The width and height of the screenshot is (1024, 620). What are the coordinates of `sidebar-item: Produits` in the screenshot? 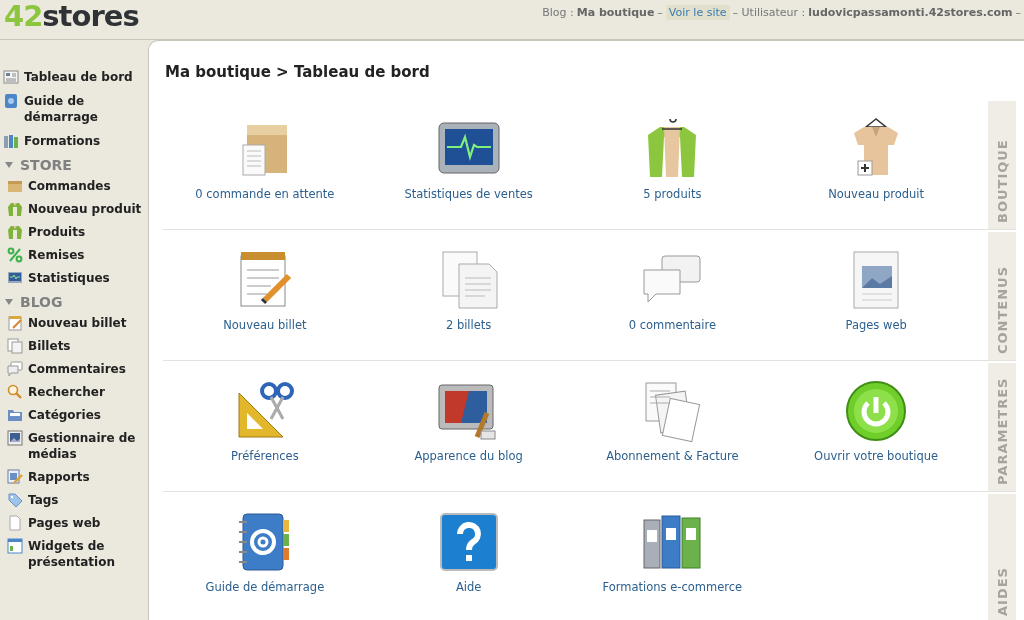 It's located at (57, 232).